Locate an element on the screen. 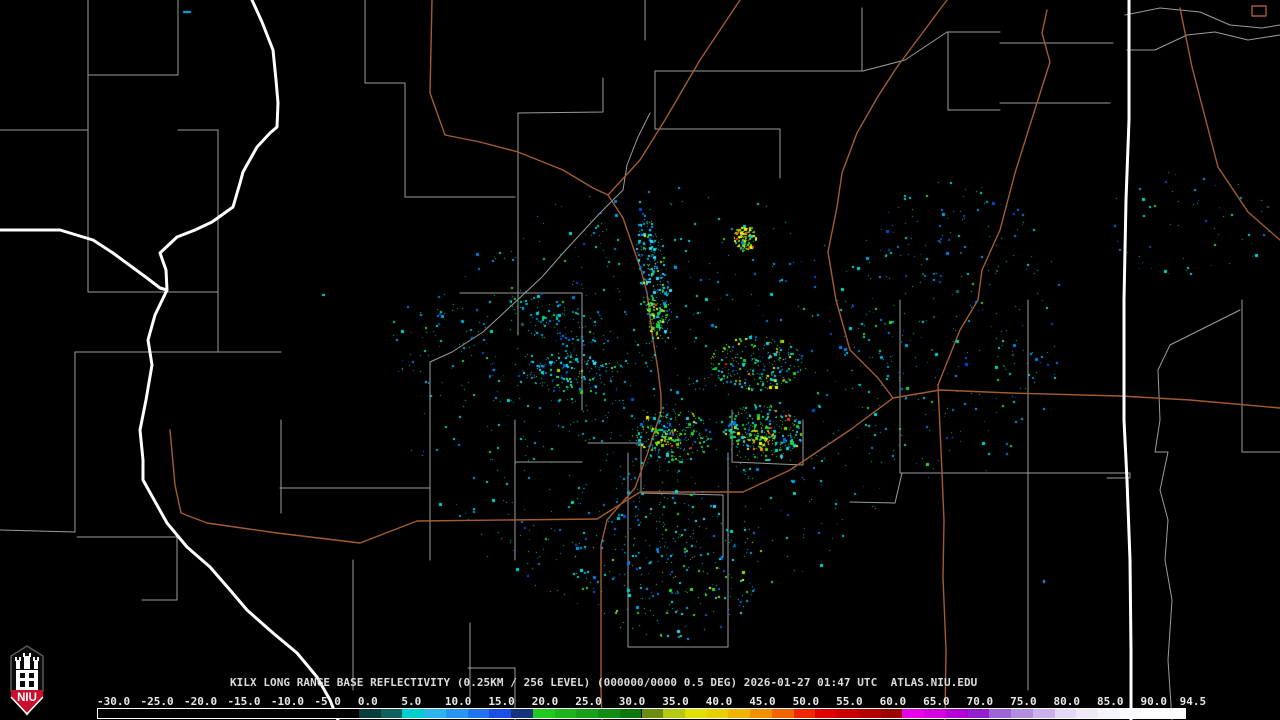 The image size is (1280, 720). colorbar-tick-label: -15.0 is located at coordinates (244, 701).